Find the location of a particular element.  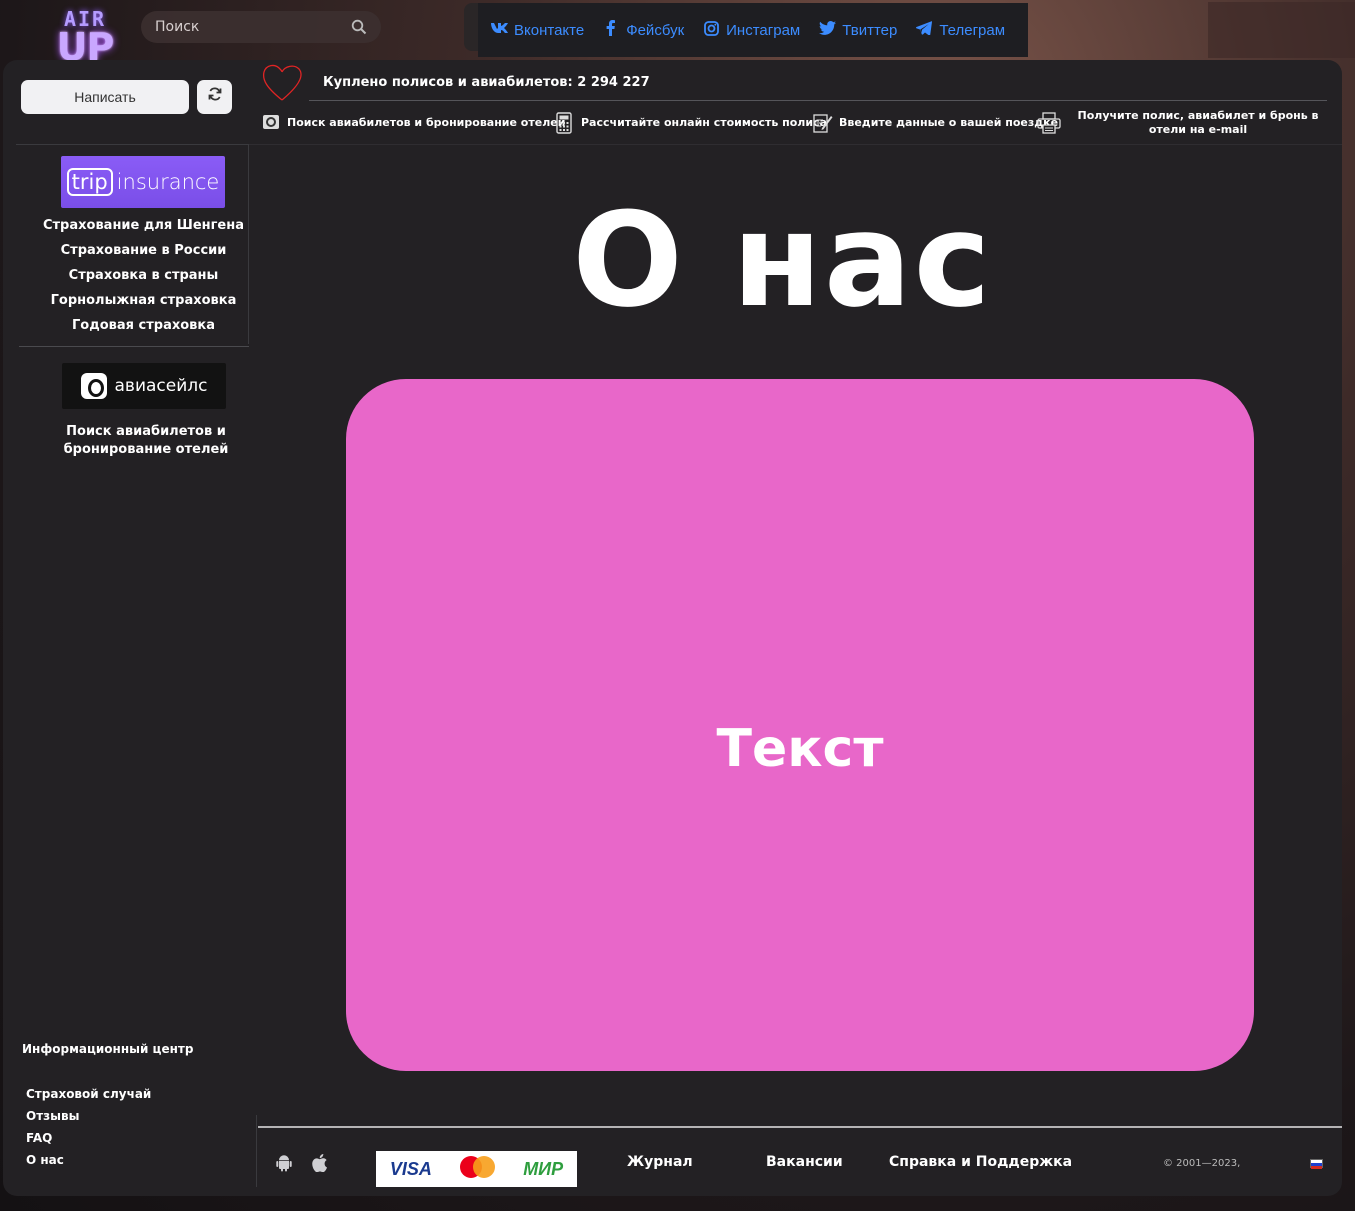

android-icon is located at coordinates (284, 1165).